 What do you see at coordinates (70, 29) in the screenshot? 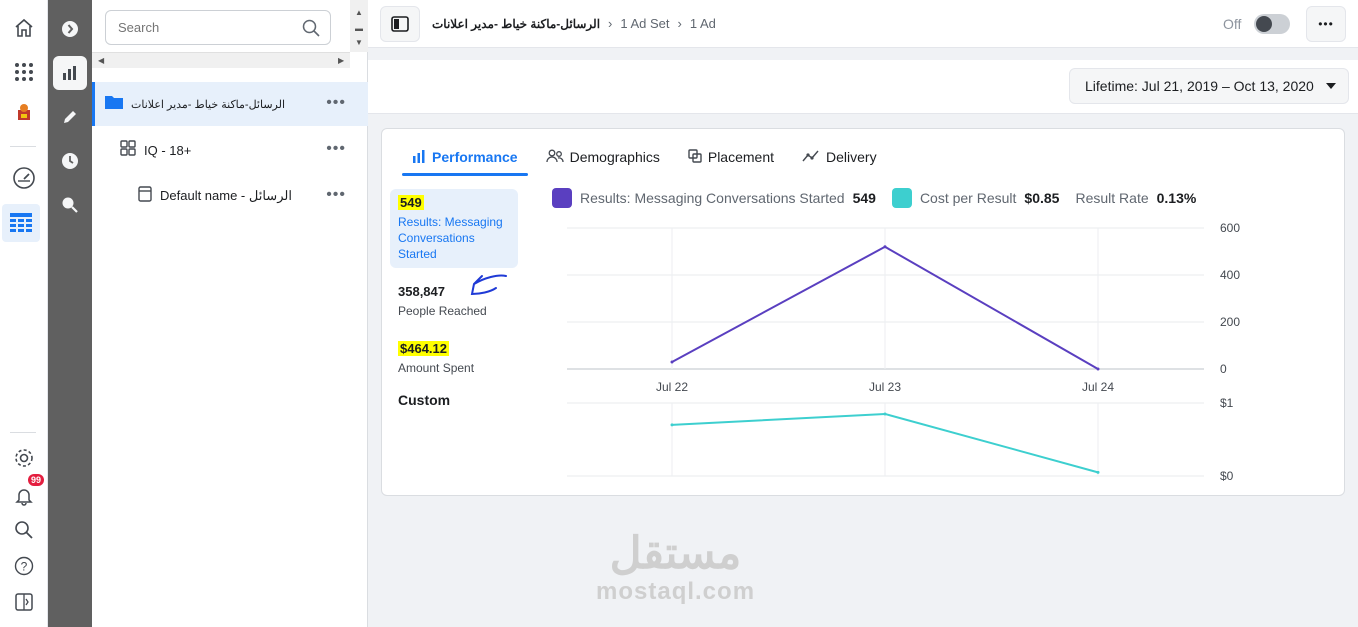
I see `expand-arrow-icon` at bounding box center [70, 29].